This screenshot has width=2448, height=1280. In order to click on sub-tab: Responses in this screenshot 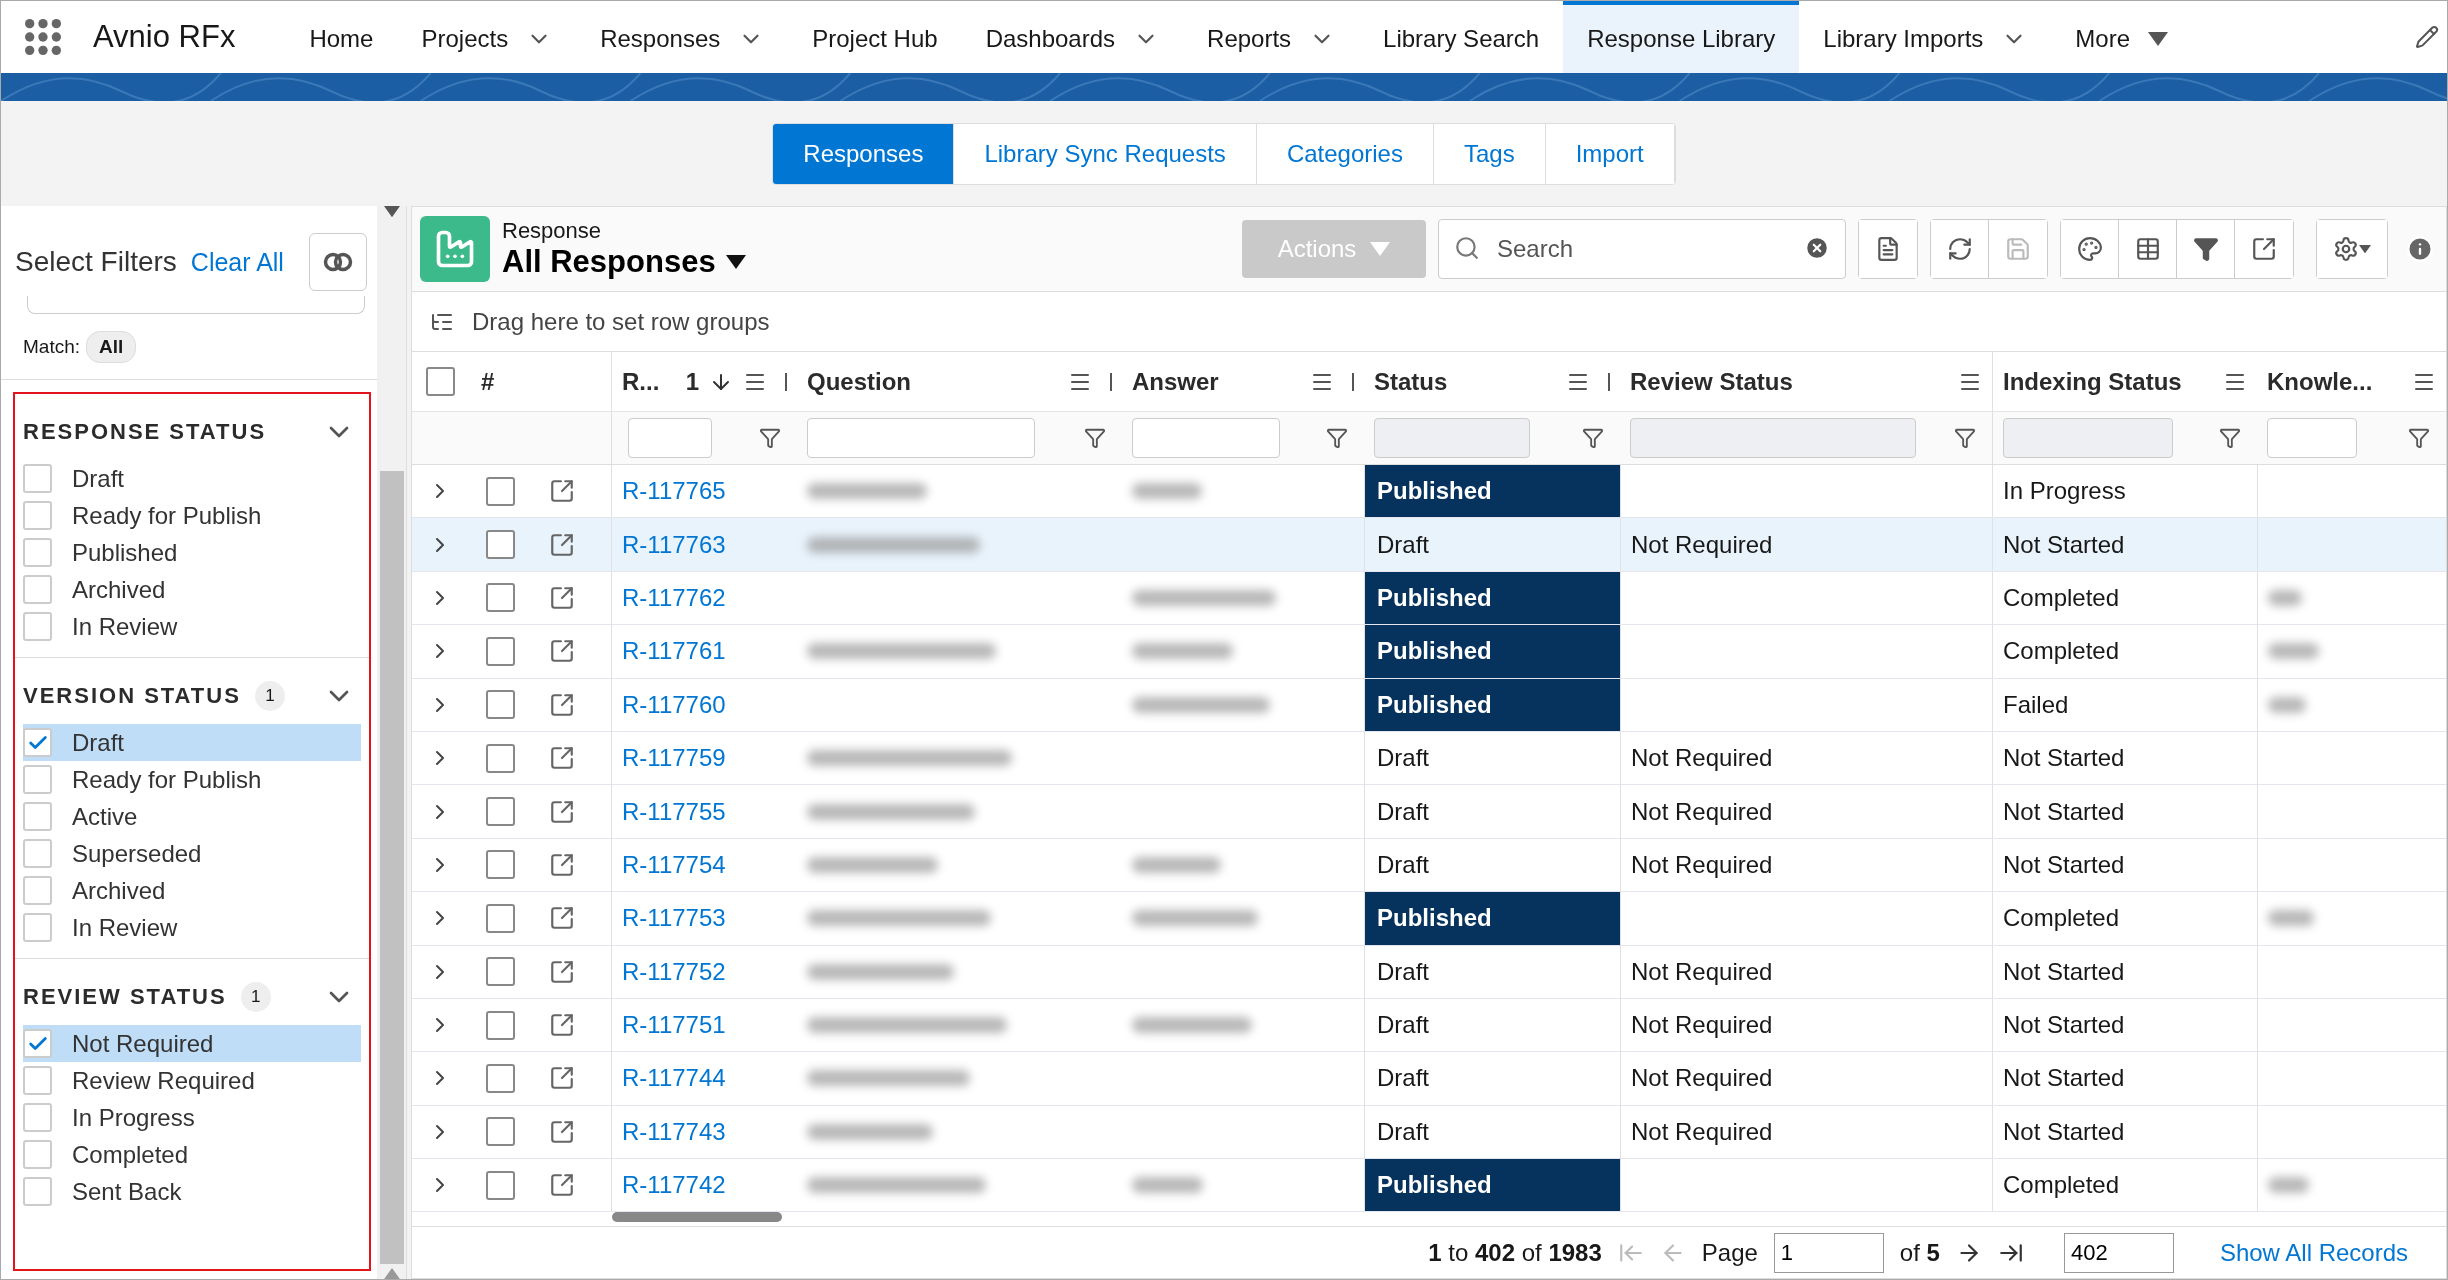, I will do `click(864, 153)`.